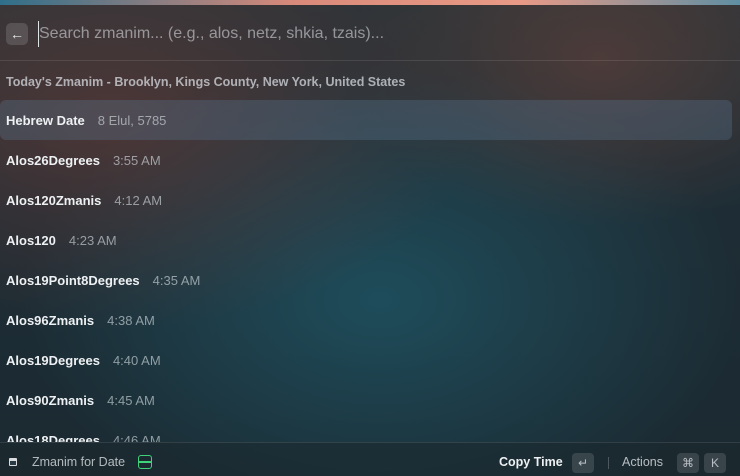 Image resolution: width=740 pixels, height=476 pixels. What do you see at coordinates (366, 400) in the screenshot?
I see `list-item: Alos90Zmanis 4:45 AM` at bounding box center [366, 400].